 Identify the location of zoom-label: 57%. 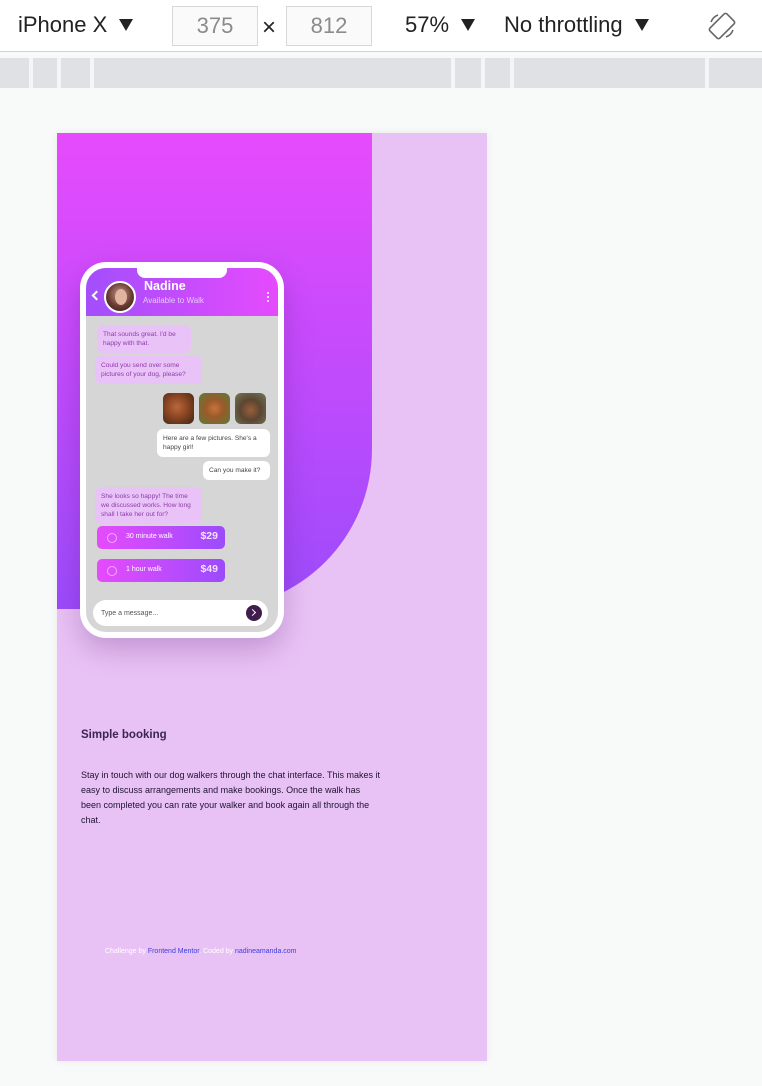
(427, 24).